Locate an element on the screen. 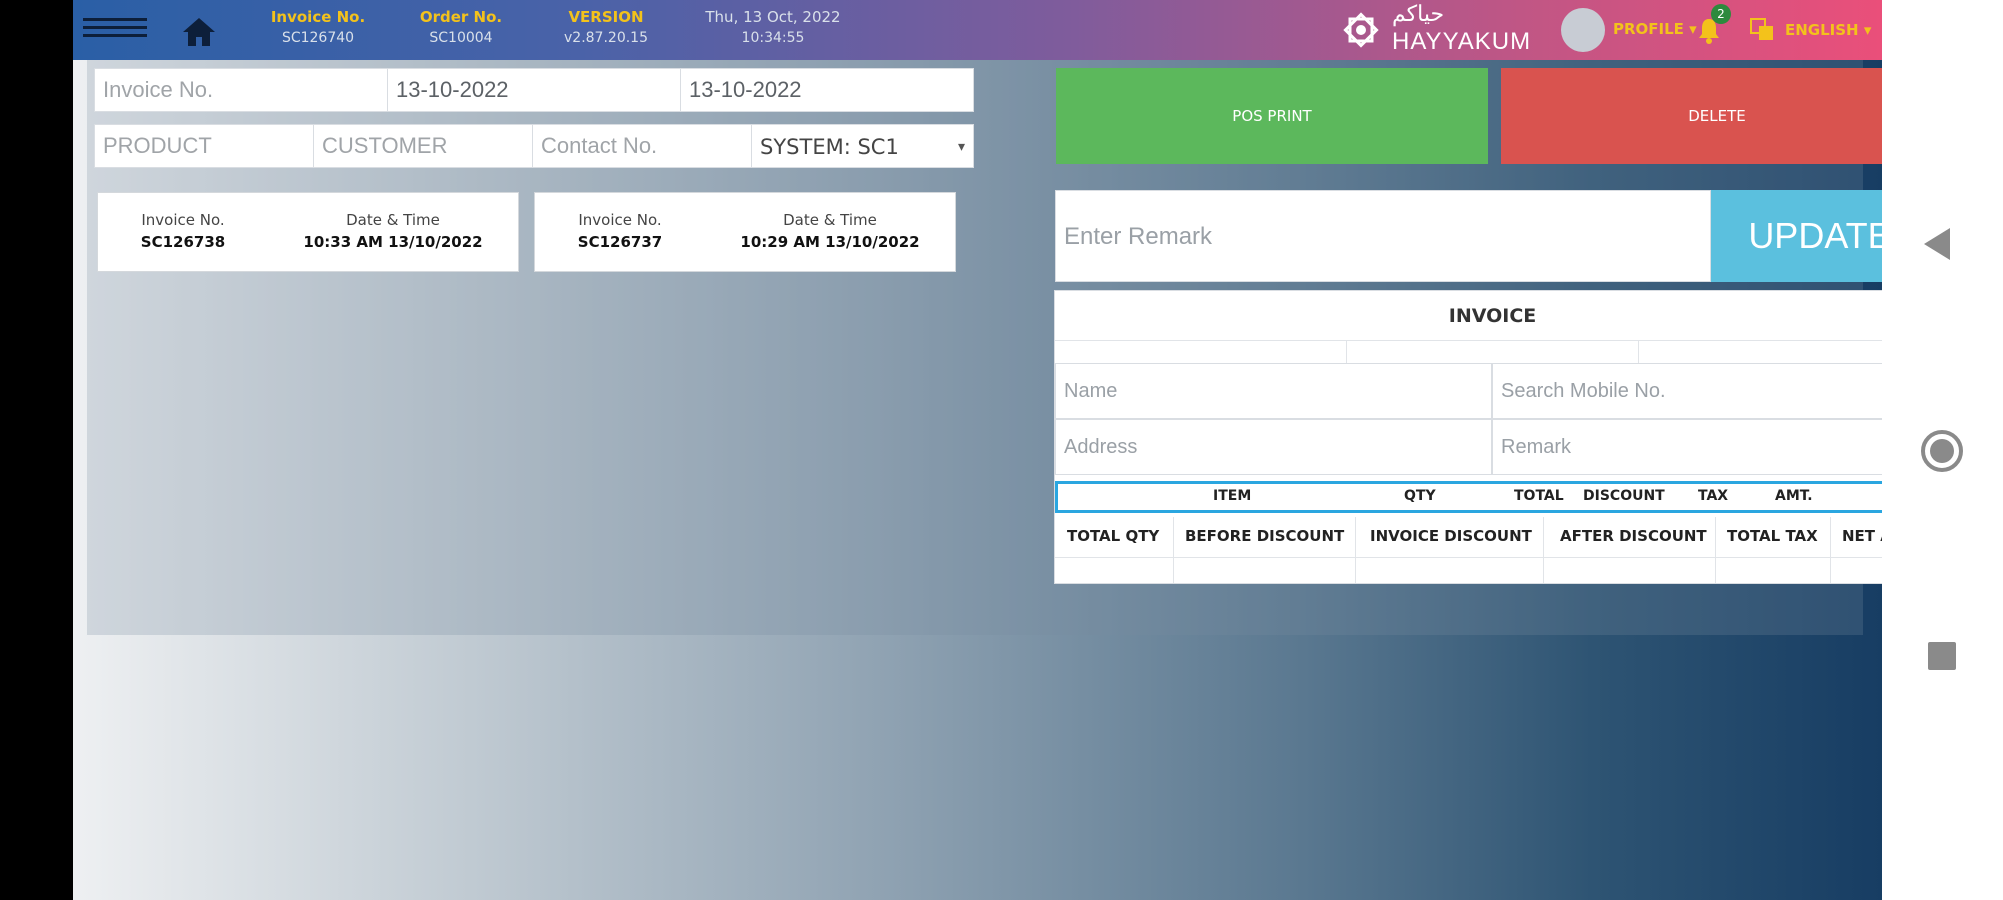  avatar is located at coordinates (1583, 30).